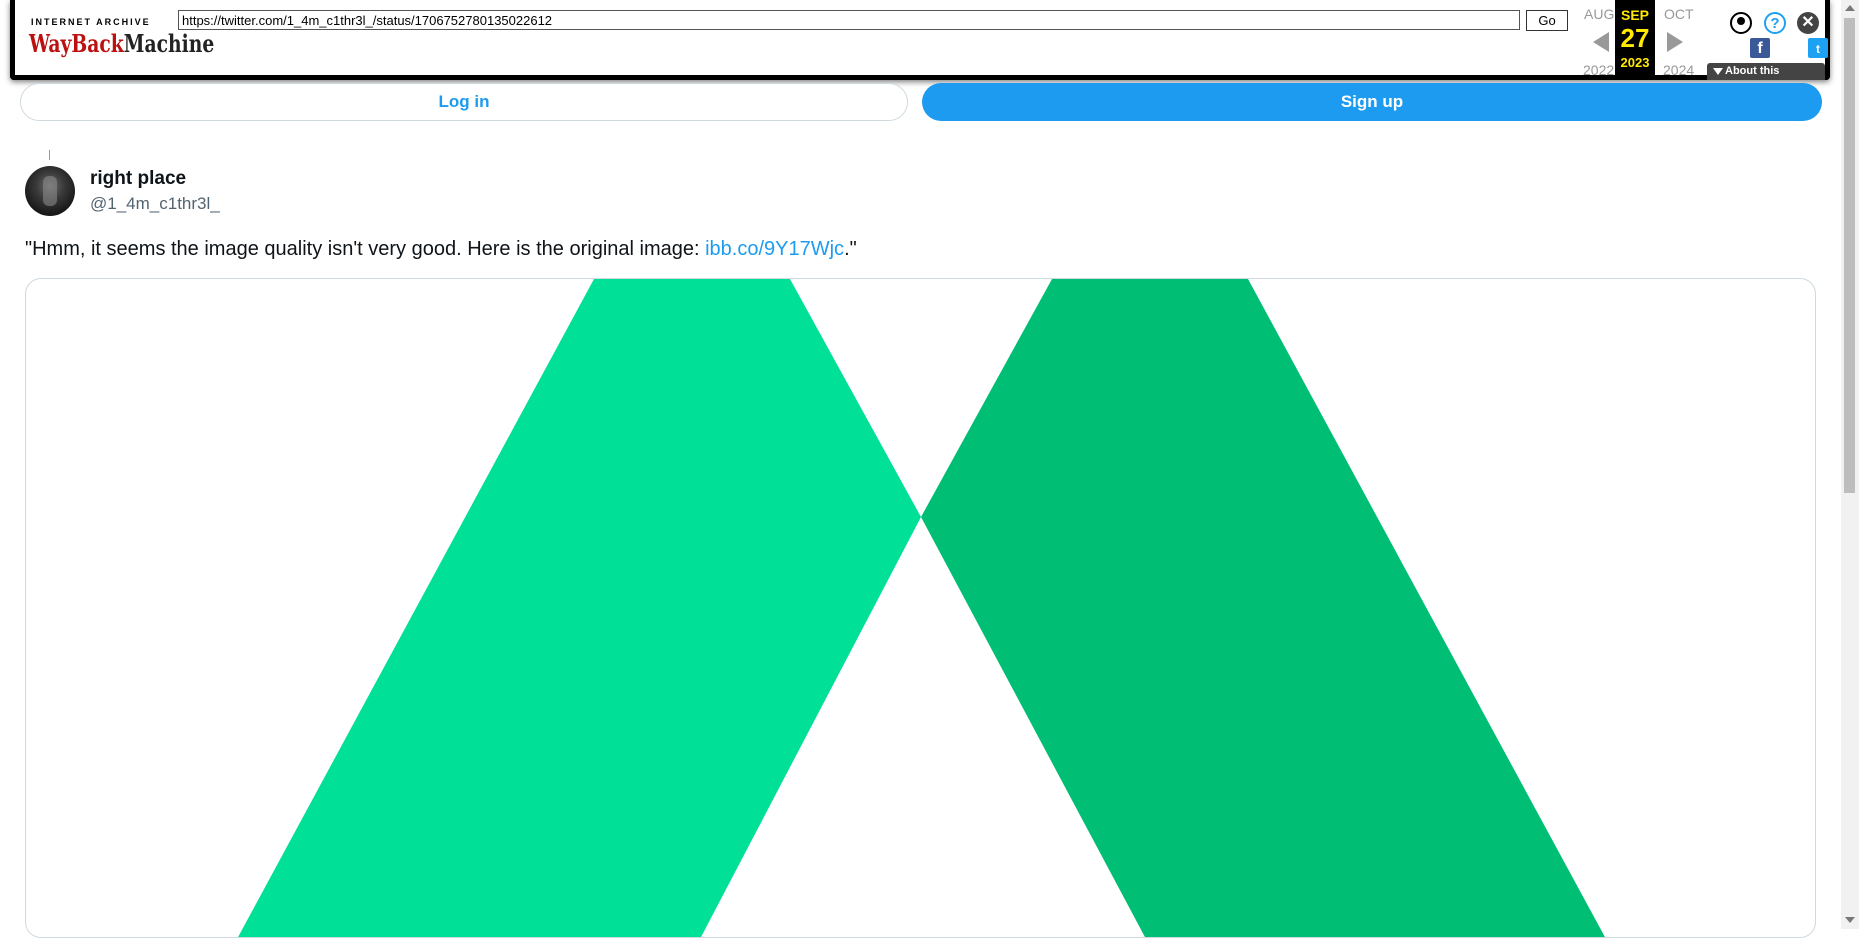 The width and height of the screenshot is (1859, 938). What do you see at coordinates (1818, 48) in the screenshot?
I see `twitter-icon: t` at bounding box center [1818, 48].